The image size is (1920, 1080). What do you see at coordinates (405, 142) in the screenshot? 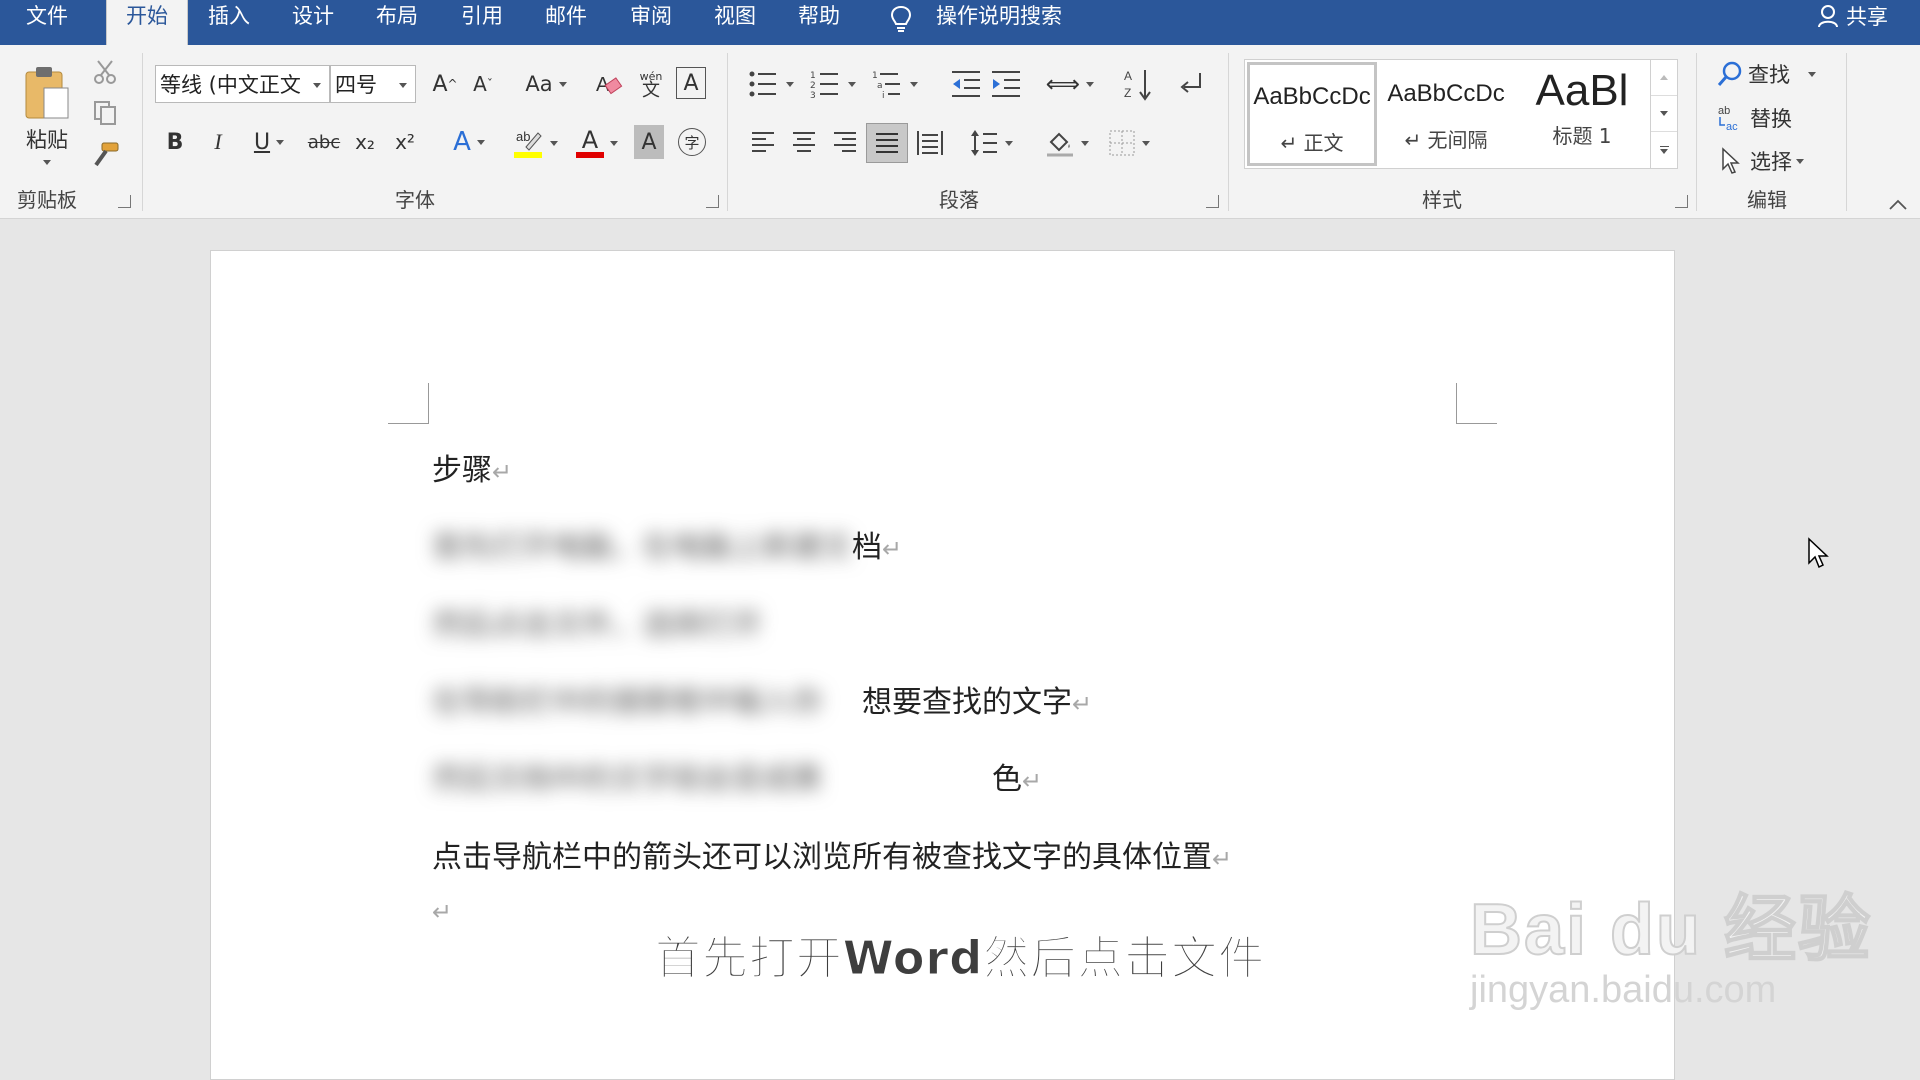
I see `superscript-button: x²` at bounding box center [405, 142].